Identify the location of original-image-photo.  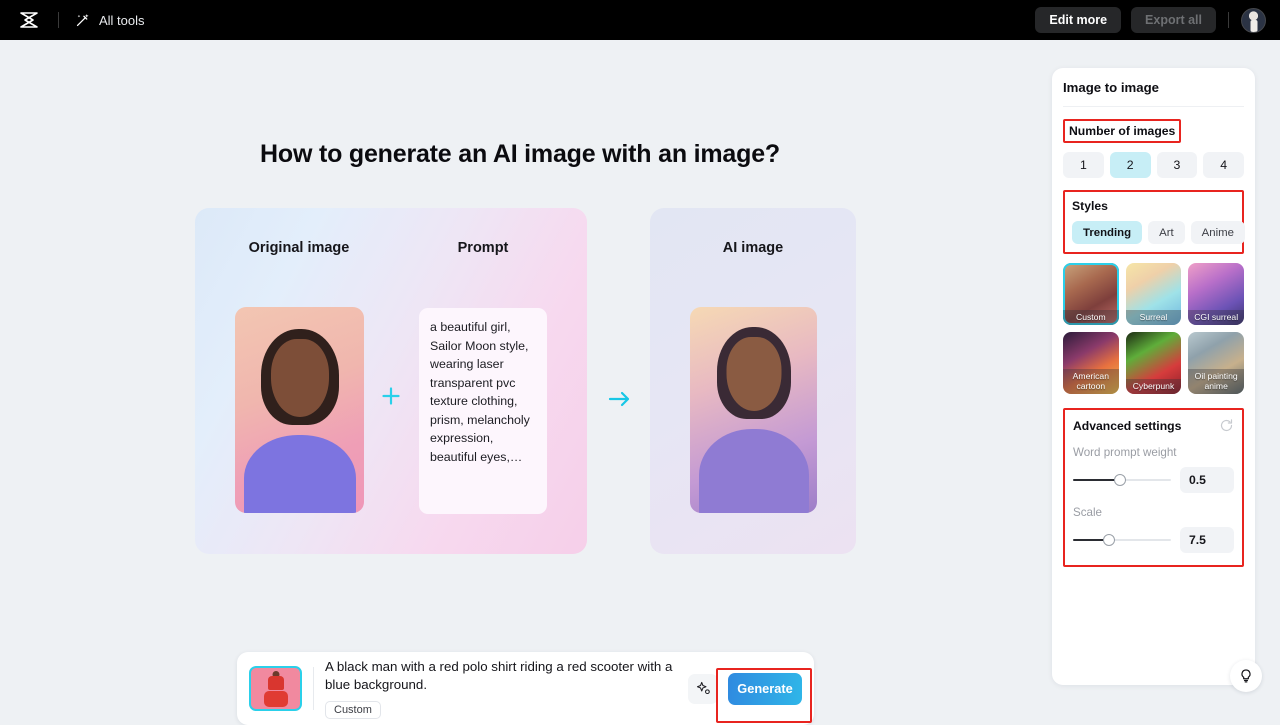
(299, 410).